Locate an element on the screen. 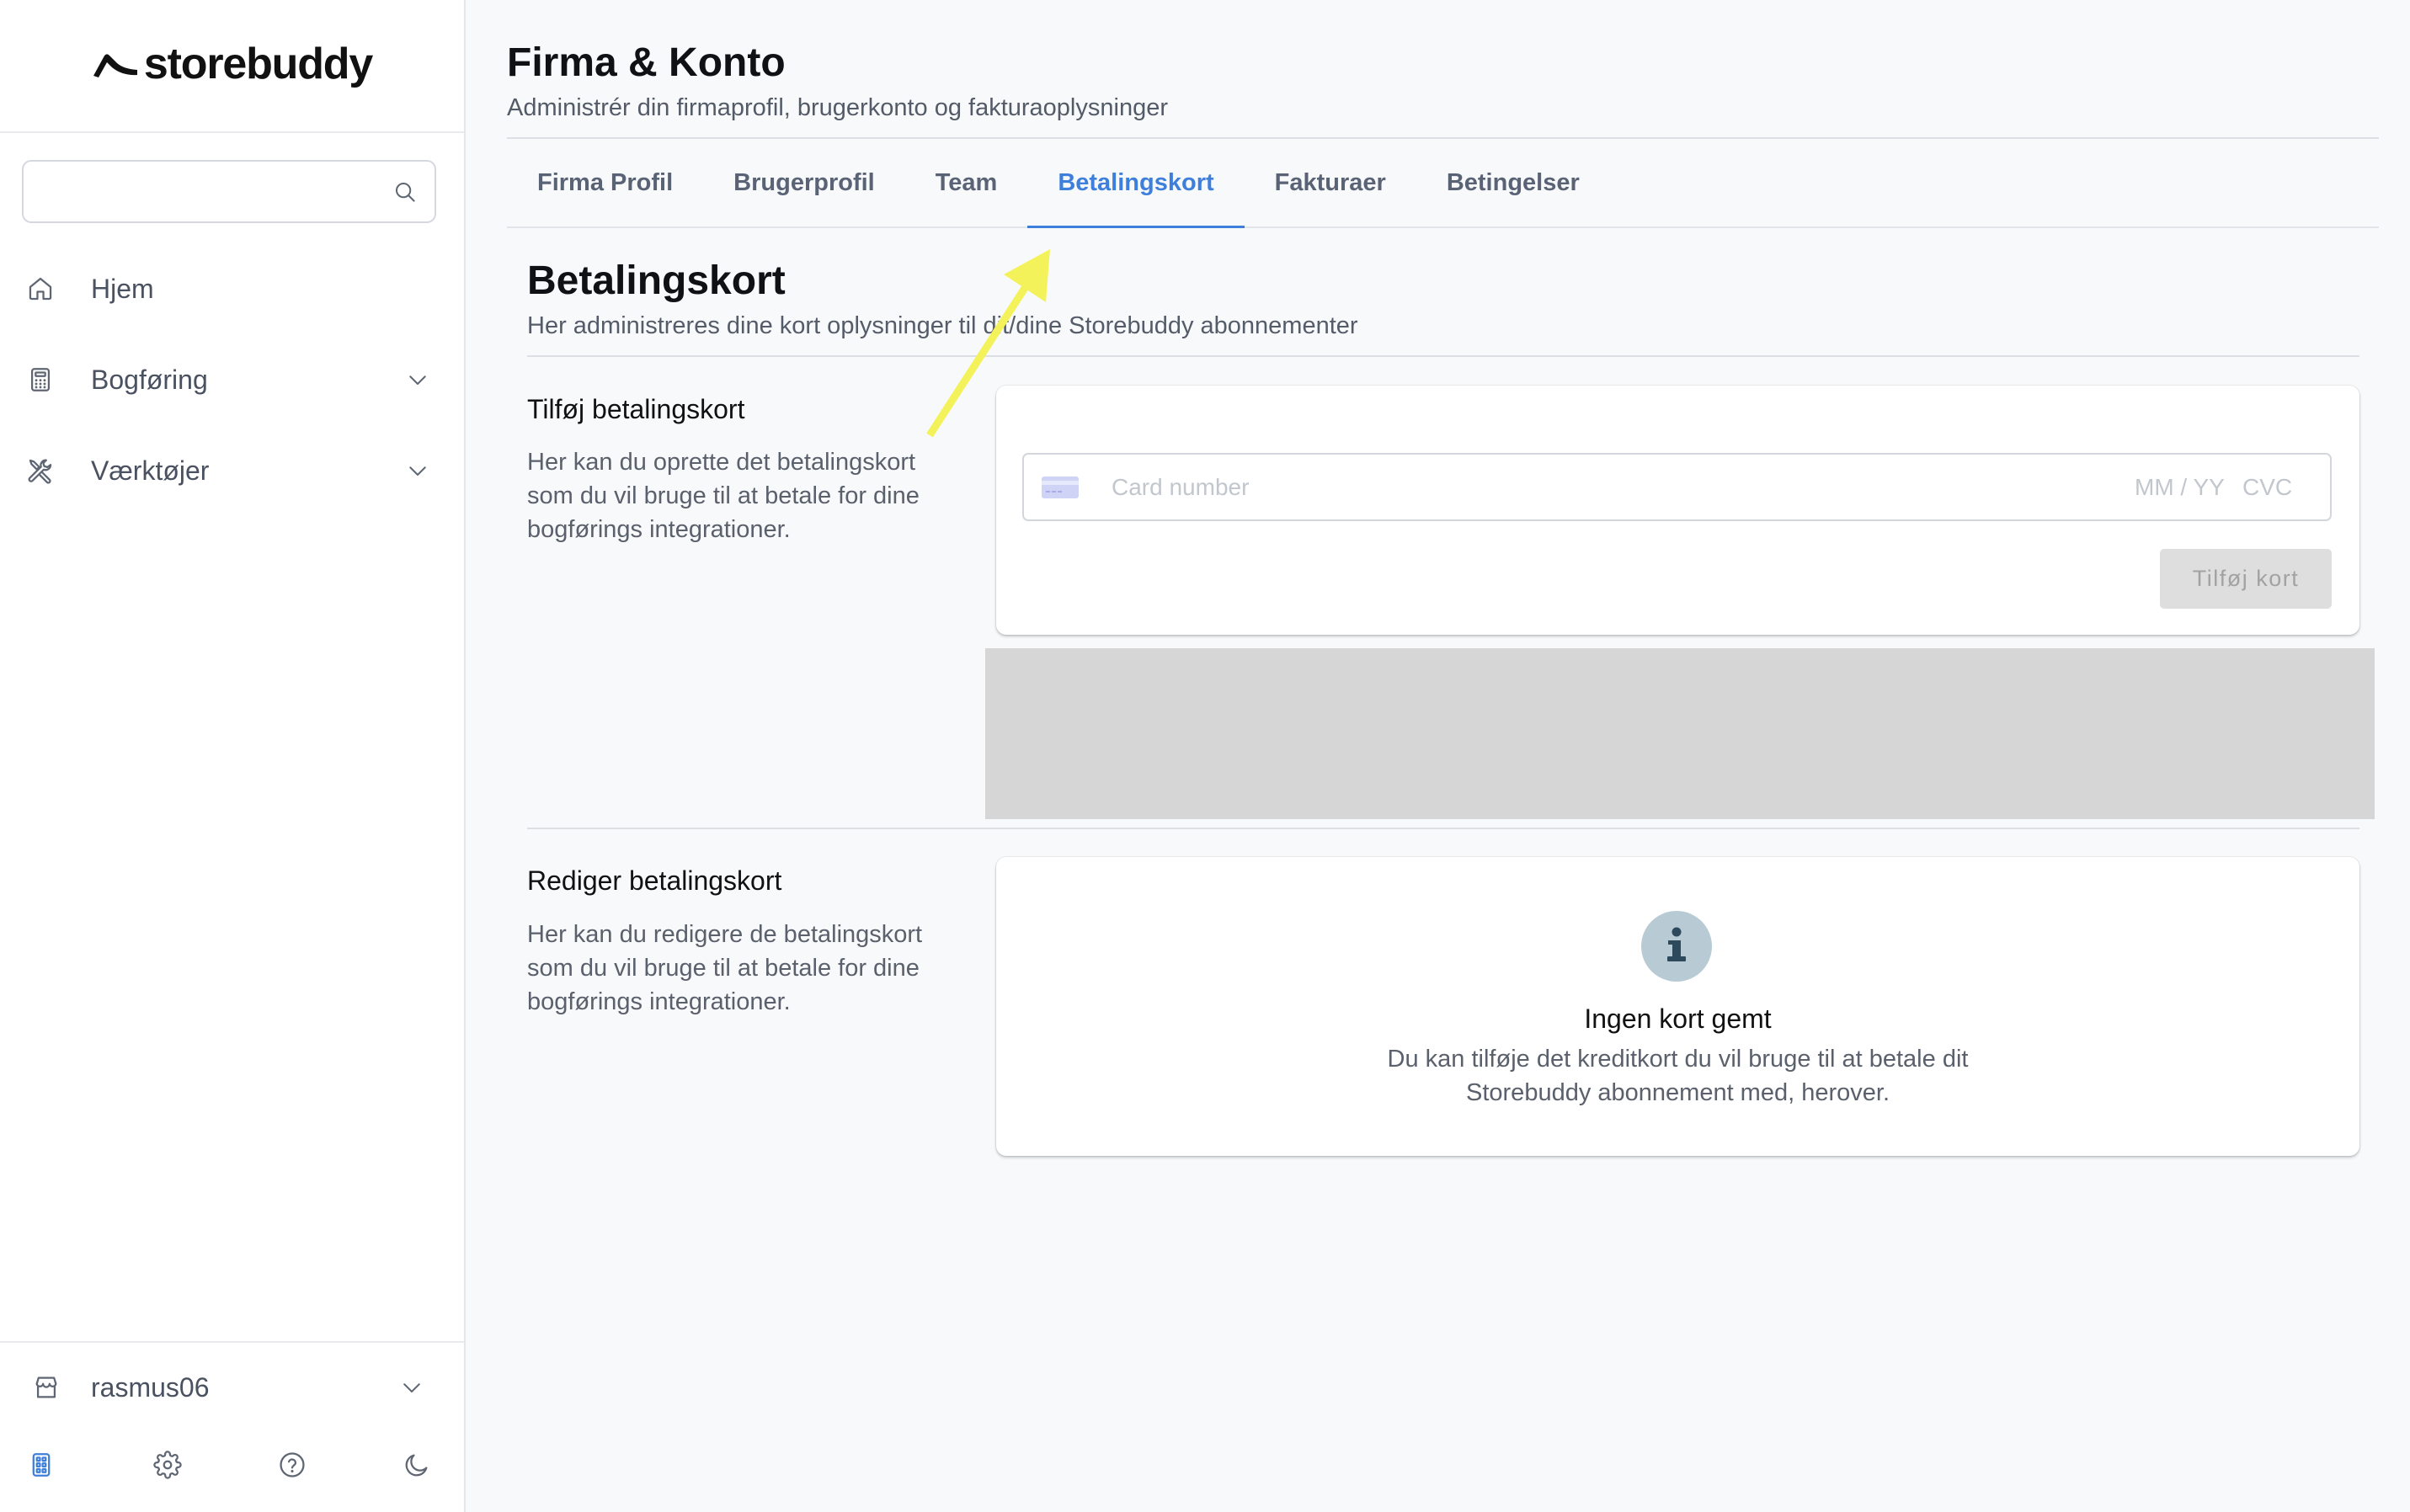 Image resolution: width=2410 pixels, height=1512 pixels. info-icon is located at coordinates (1676, 946).